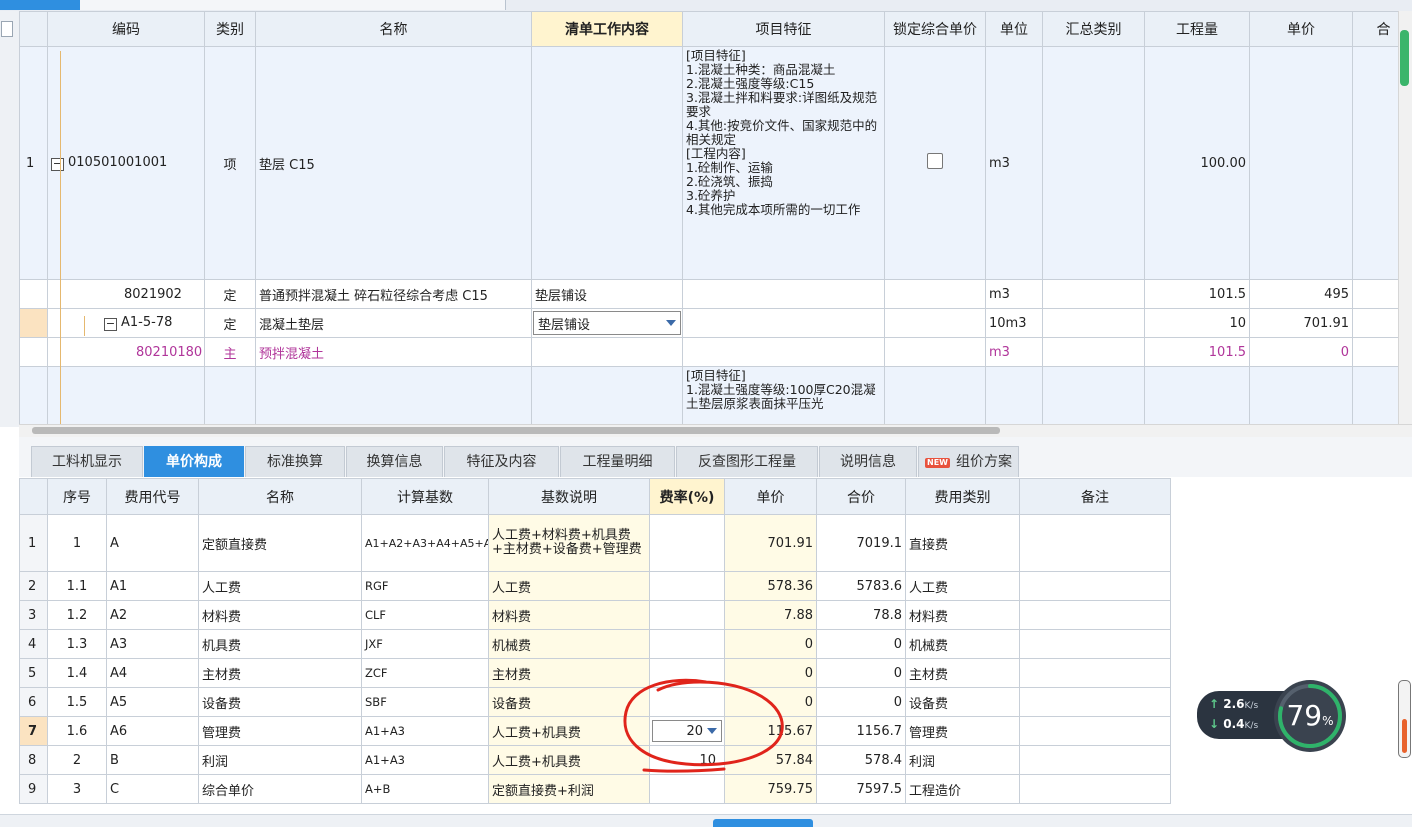 This screenshot has width=1412, height=827. I want to click on work-content-cell: 垫层铺设, so click(607, 294).